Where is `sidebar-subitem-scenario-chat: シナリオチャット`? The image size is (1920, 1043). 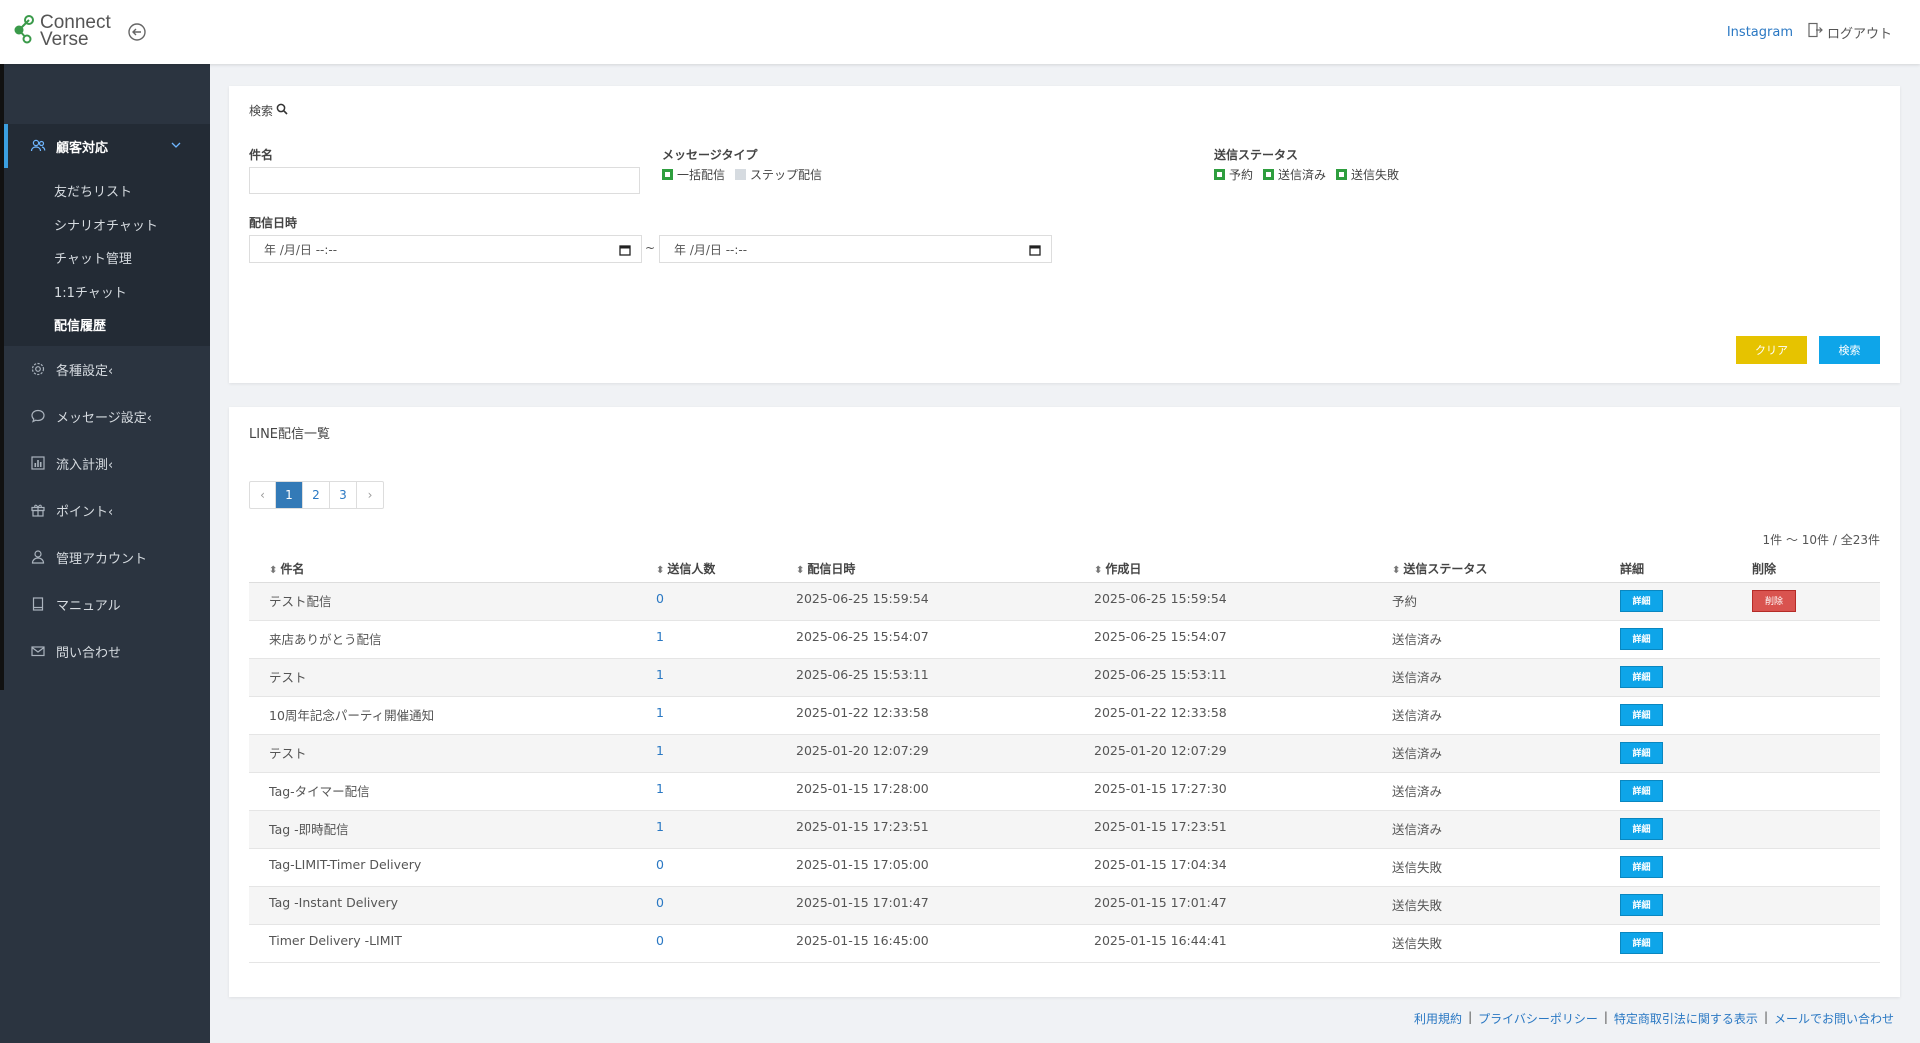
sidebar-subitem-scenario-chat: シナリオチャット is located at coordinates (107, 225).